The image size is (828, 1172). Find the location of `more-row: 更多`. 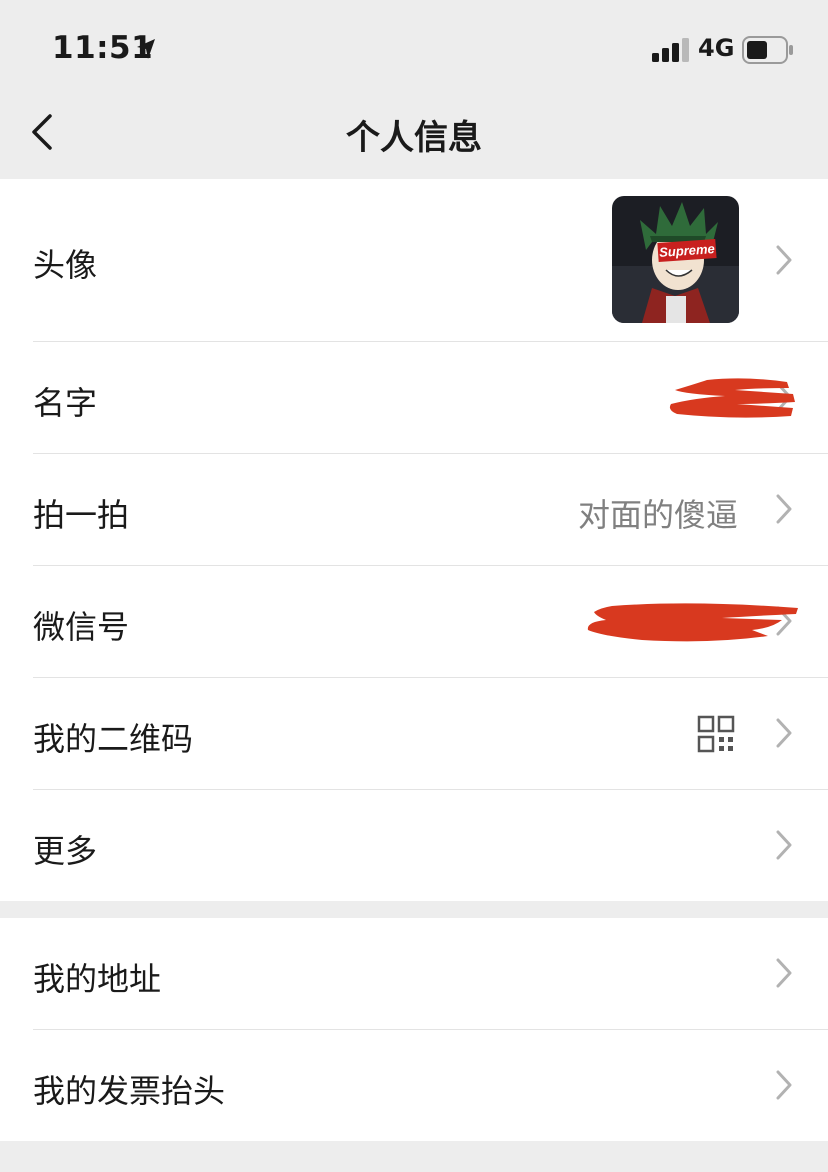

more-row: 更多 is located at coordinates (414, 845).